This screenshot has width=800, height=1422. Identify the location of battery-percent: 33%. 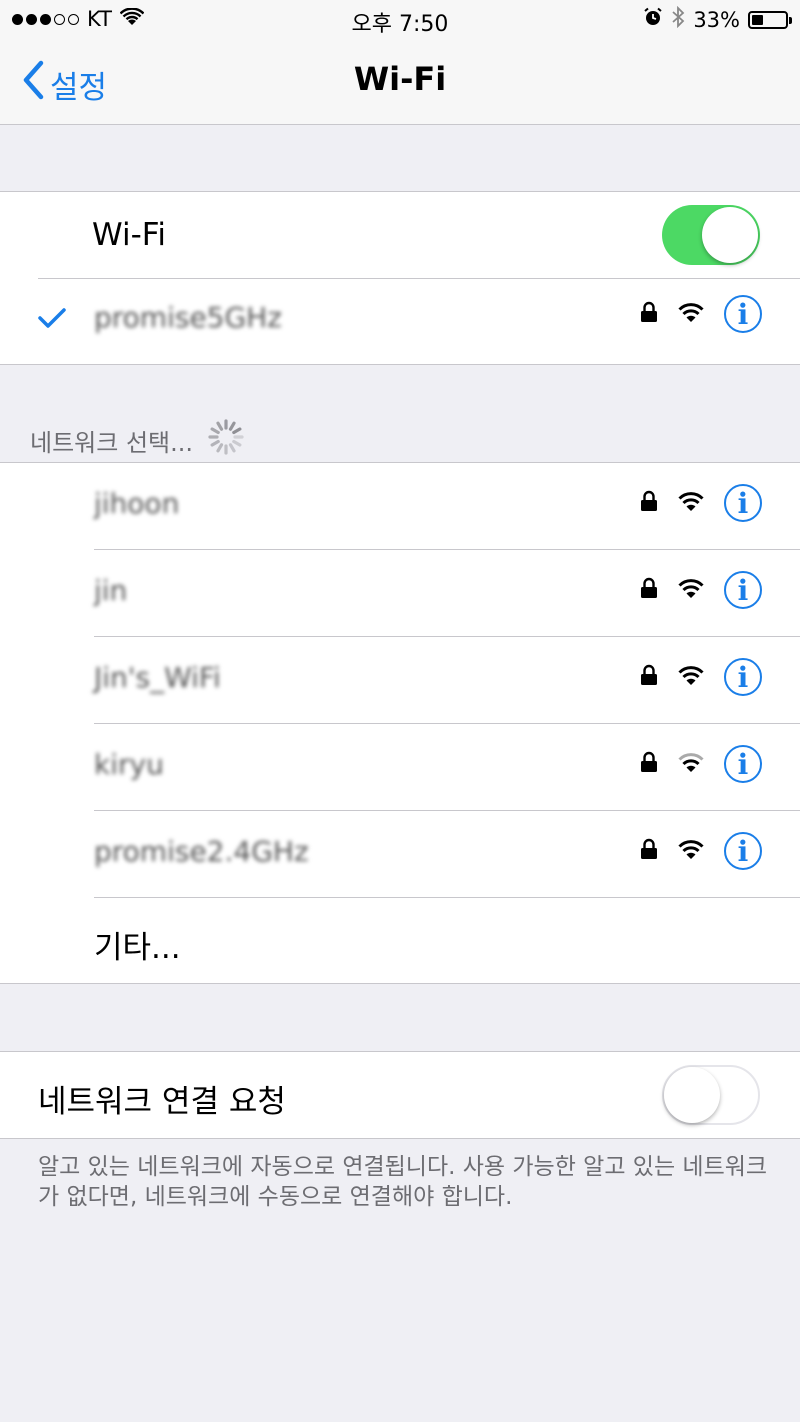
(716, 19).